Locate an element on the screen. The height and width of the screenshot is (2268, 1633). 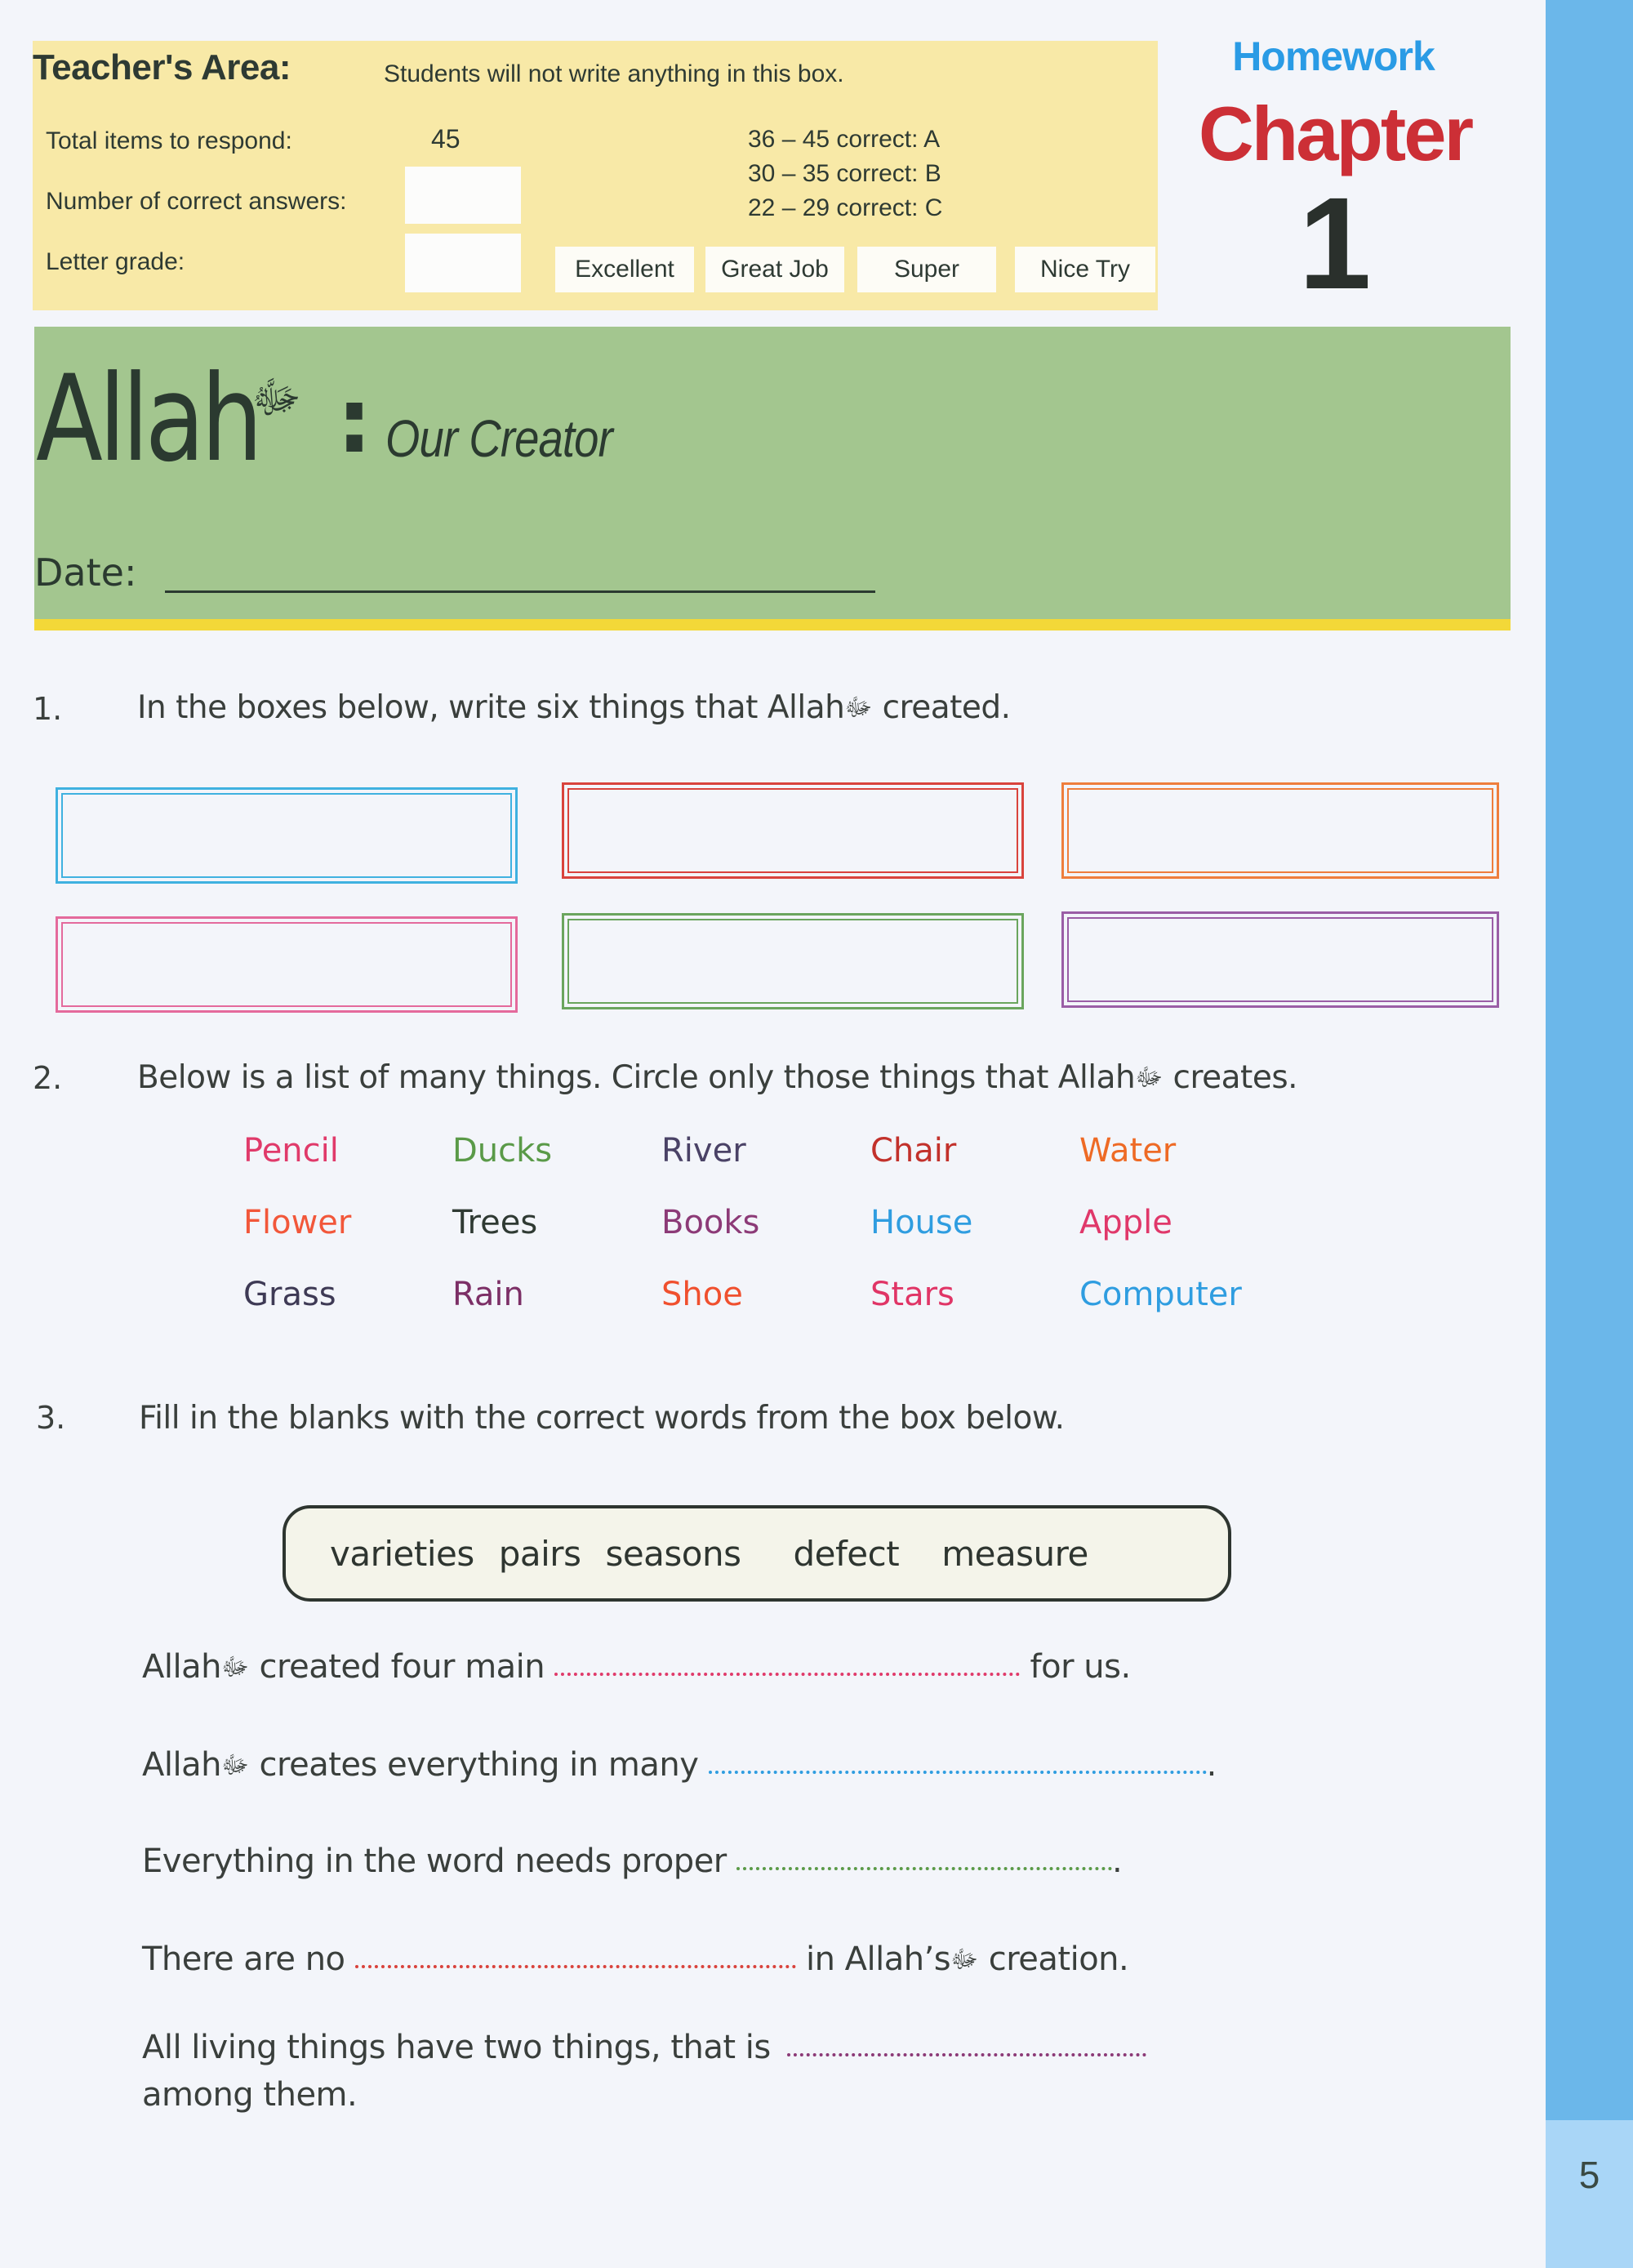
word-pencil: Pencil is located at coordinates (291, 1151).